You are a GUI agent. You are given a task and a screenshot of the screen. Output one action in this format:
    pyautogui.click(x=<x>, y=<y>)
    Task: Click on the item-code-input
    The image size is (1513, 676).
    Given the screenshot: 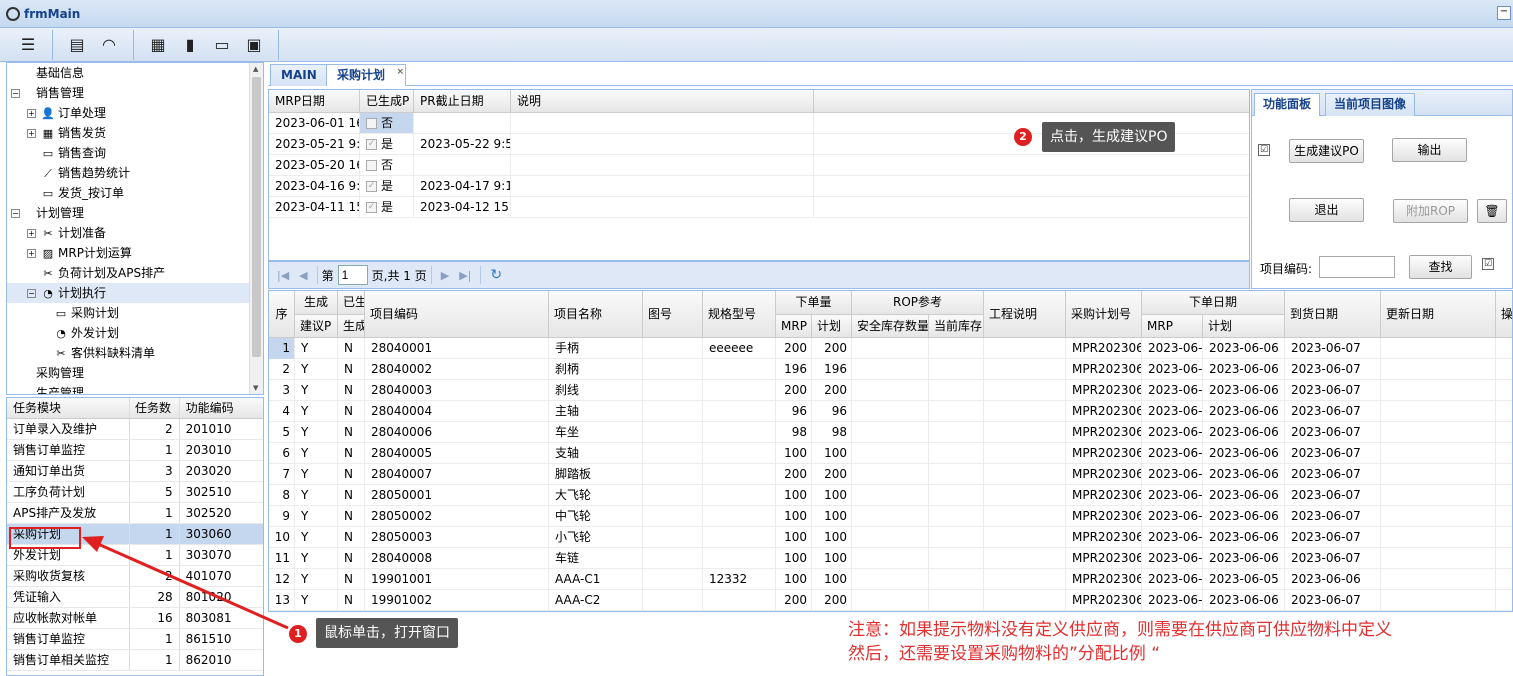 What is the action you would take?
    pyautogui.click(x=1357, y=267)
    